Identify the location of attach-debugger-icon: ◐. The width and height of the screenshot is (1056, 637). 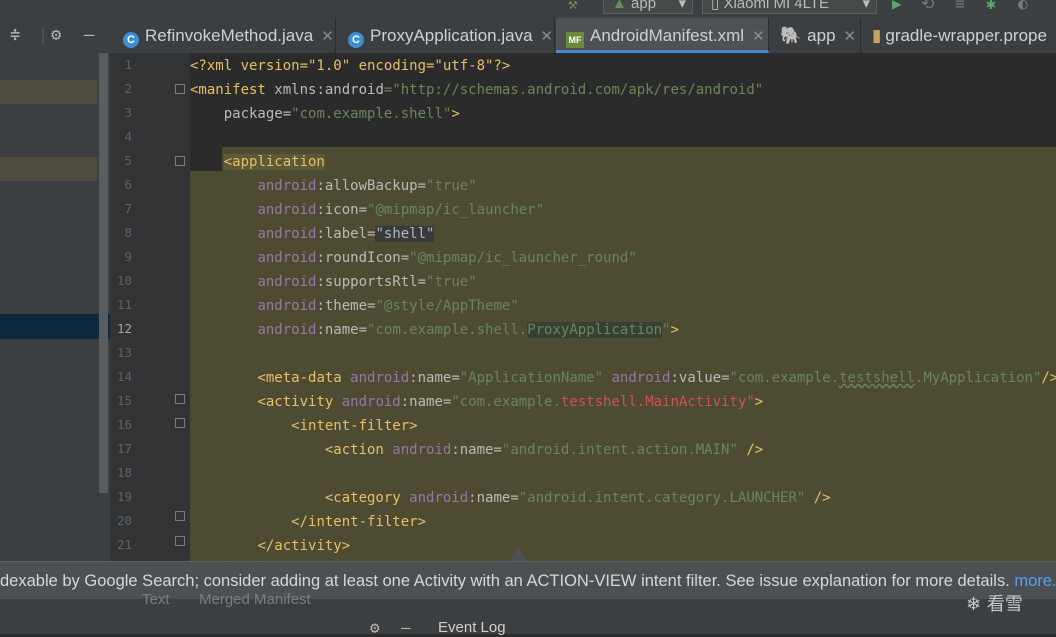
(1023, 6).